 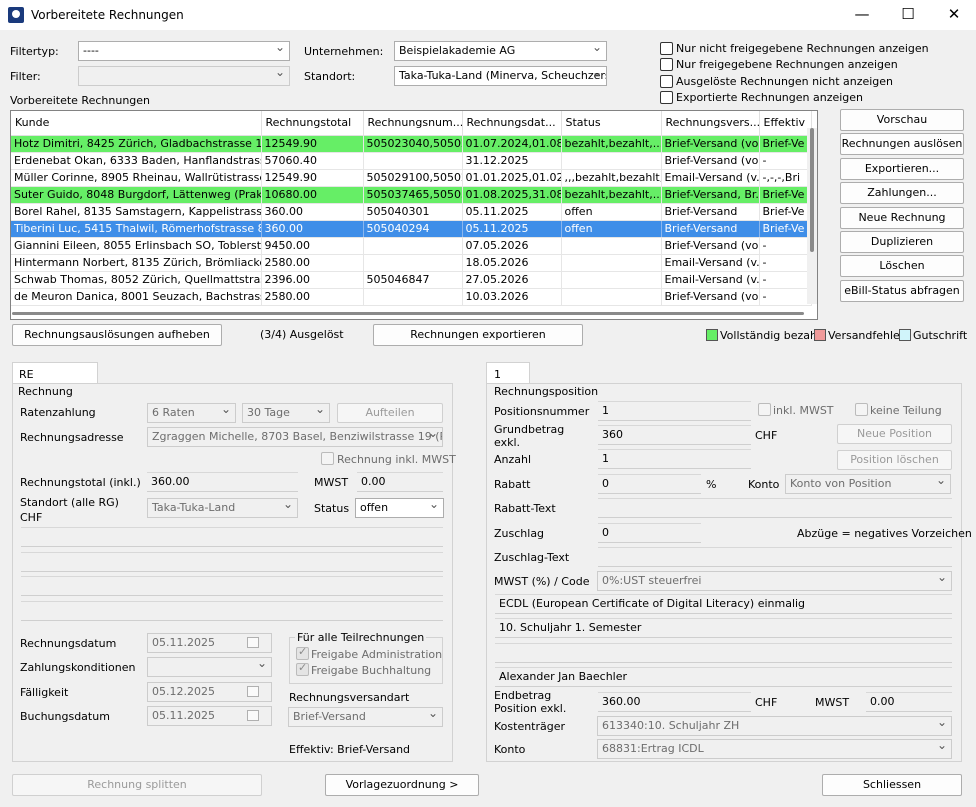 What do you see at coordinates (302, 668) in the screenshot?
I see `freigabe-buchhaltung-checkbox` at bounding box center [302, 668].